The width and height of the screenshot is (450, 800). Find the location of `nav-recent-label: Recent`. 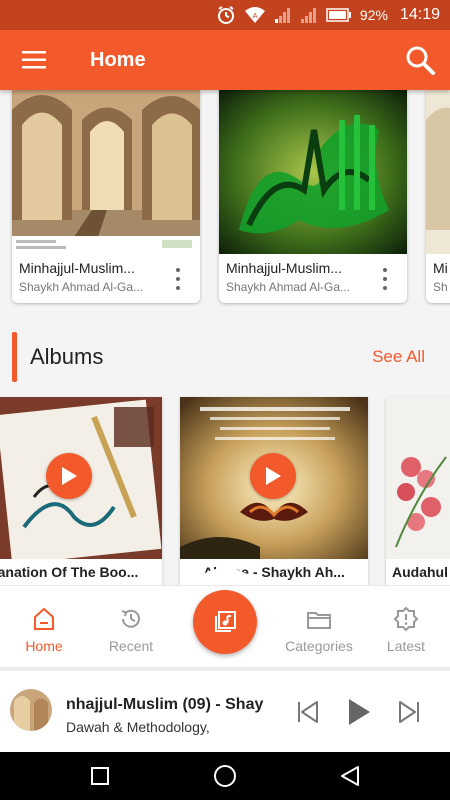

nav-recent-label: Recent is located at coordinates (131, 646).